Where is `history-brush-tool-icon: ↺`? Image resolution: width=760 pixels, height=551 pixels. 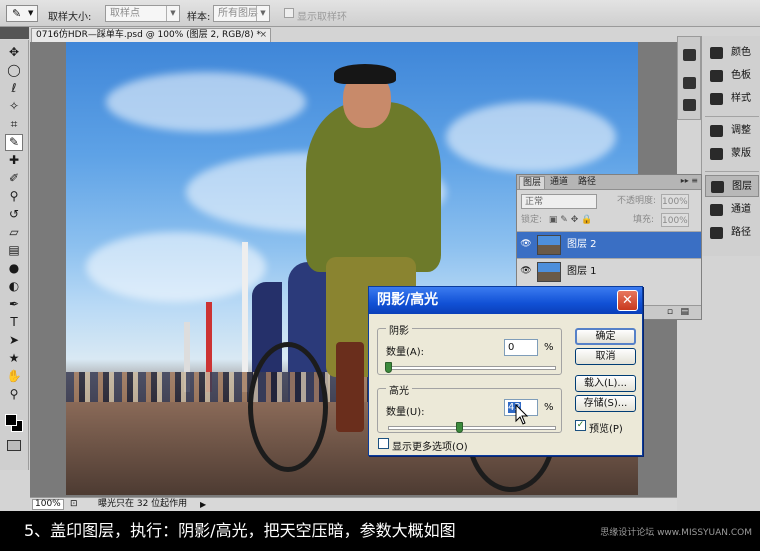
history-brush-tool-icon: ↺ is located at coordinates (14, 214).